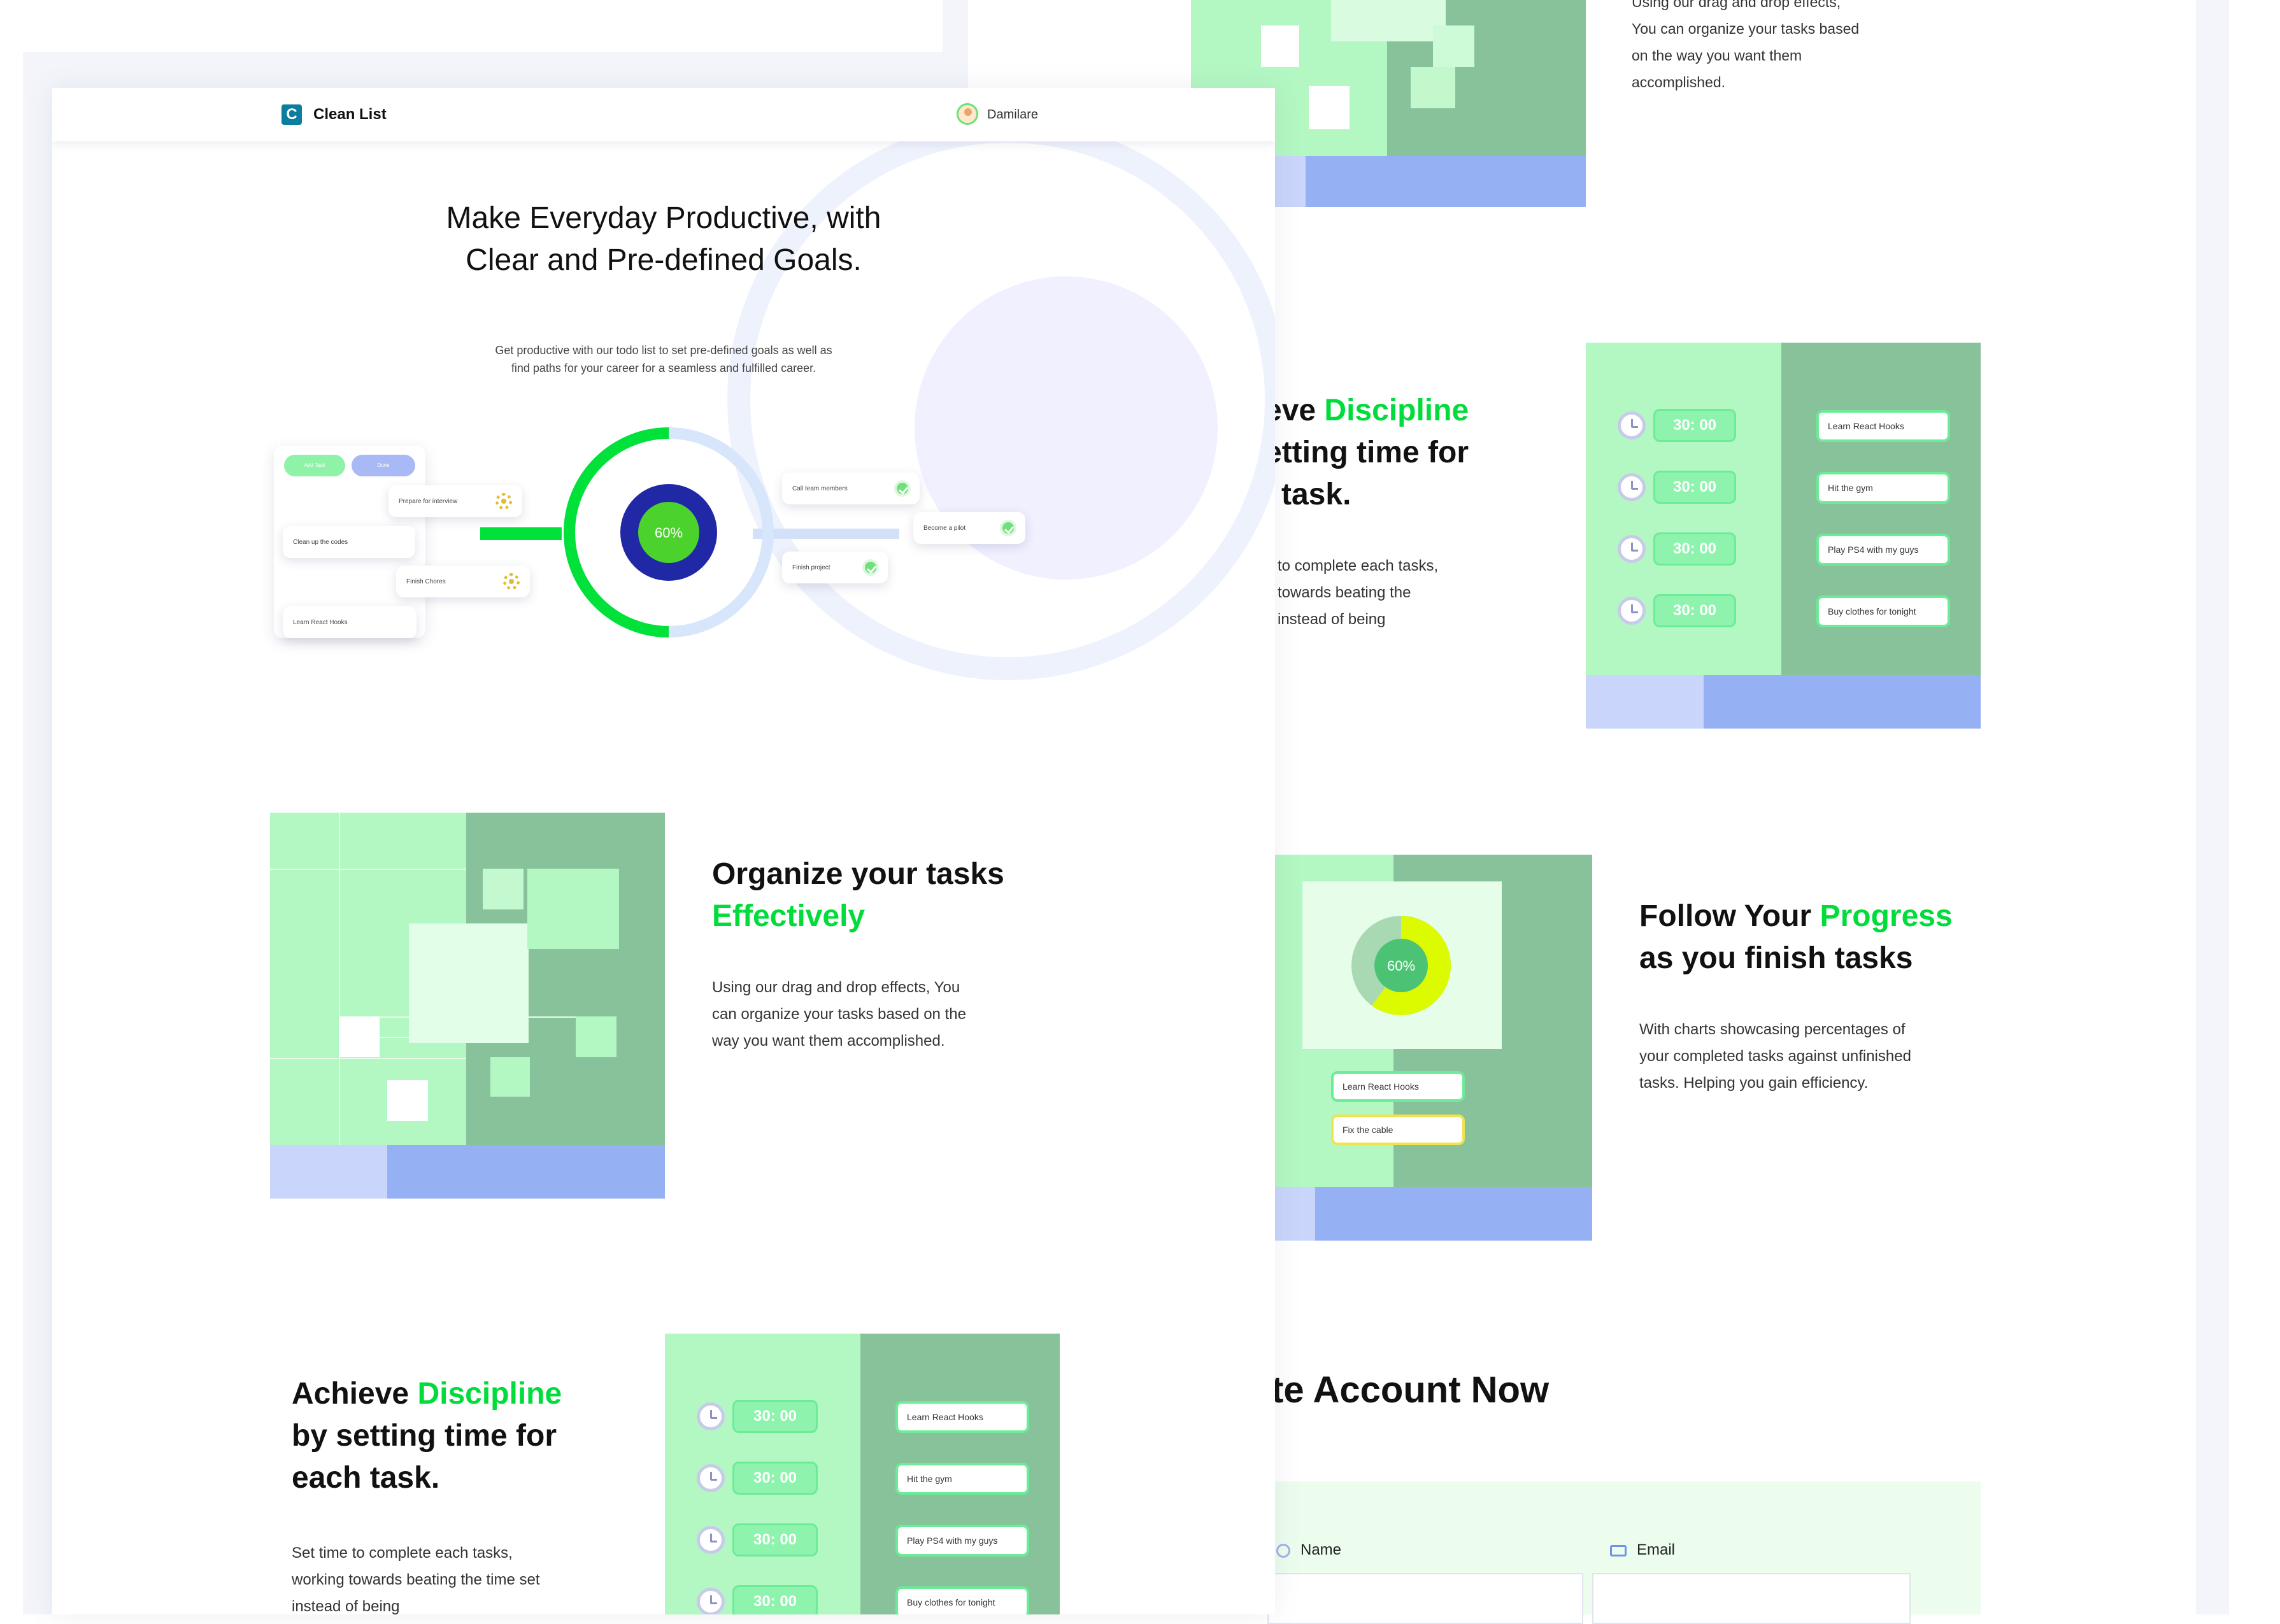 The width and height of the screenshot is (2280, 1624). I want to click on task-pill: Call team members, so click(851, 488).